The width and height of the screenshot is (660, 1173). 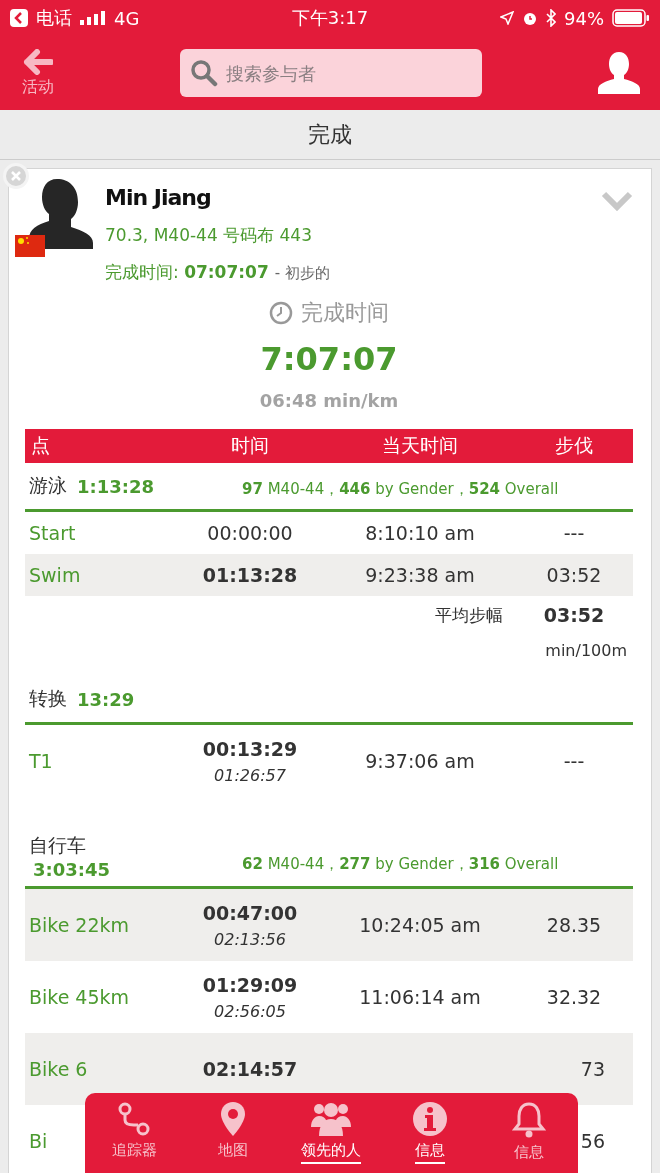 What do you see at coordinates (281, 313) in the screenshot?
I see `clock-icon` at bounding box center [281, 313].